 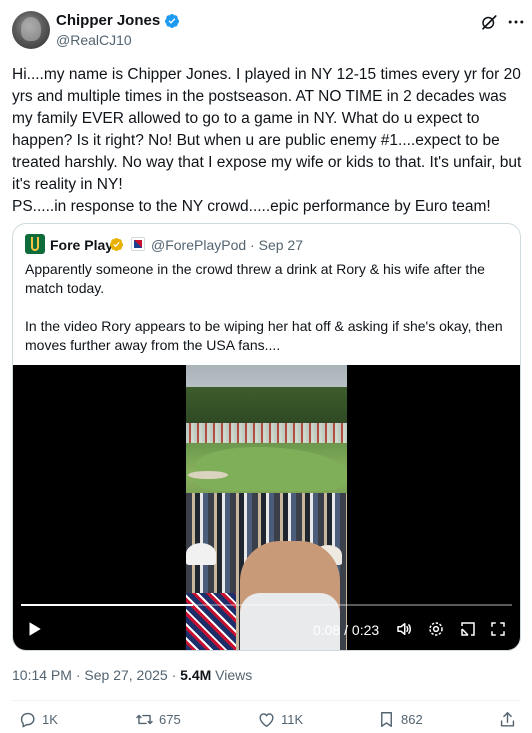 I want to click on reply-icon, so click(x=27, y=720).